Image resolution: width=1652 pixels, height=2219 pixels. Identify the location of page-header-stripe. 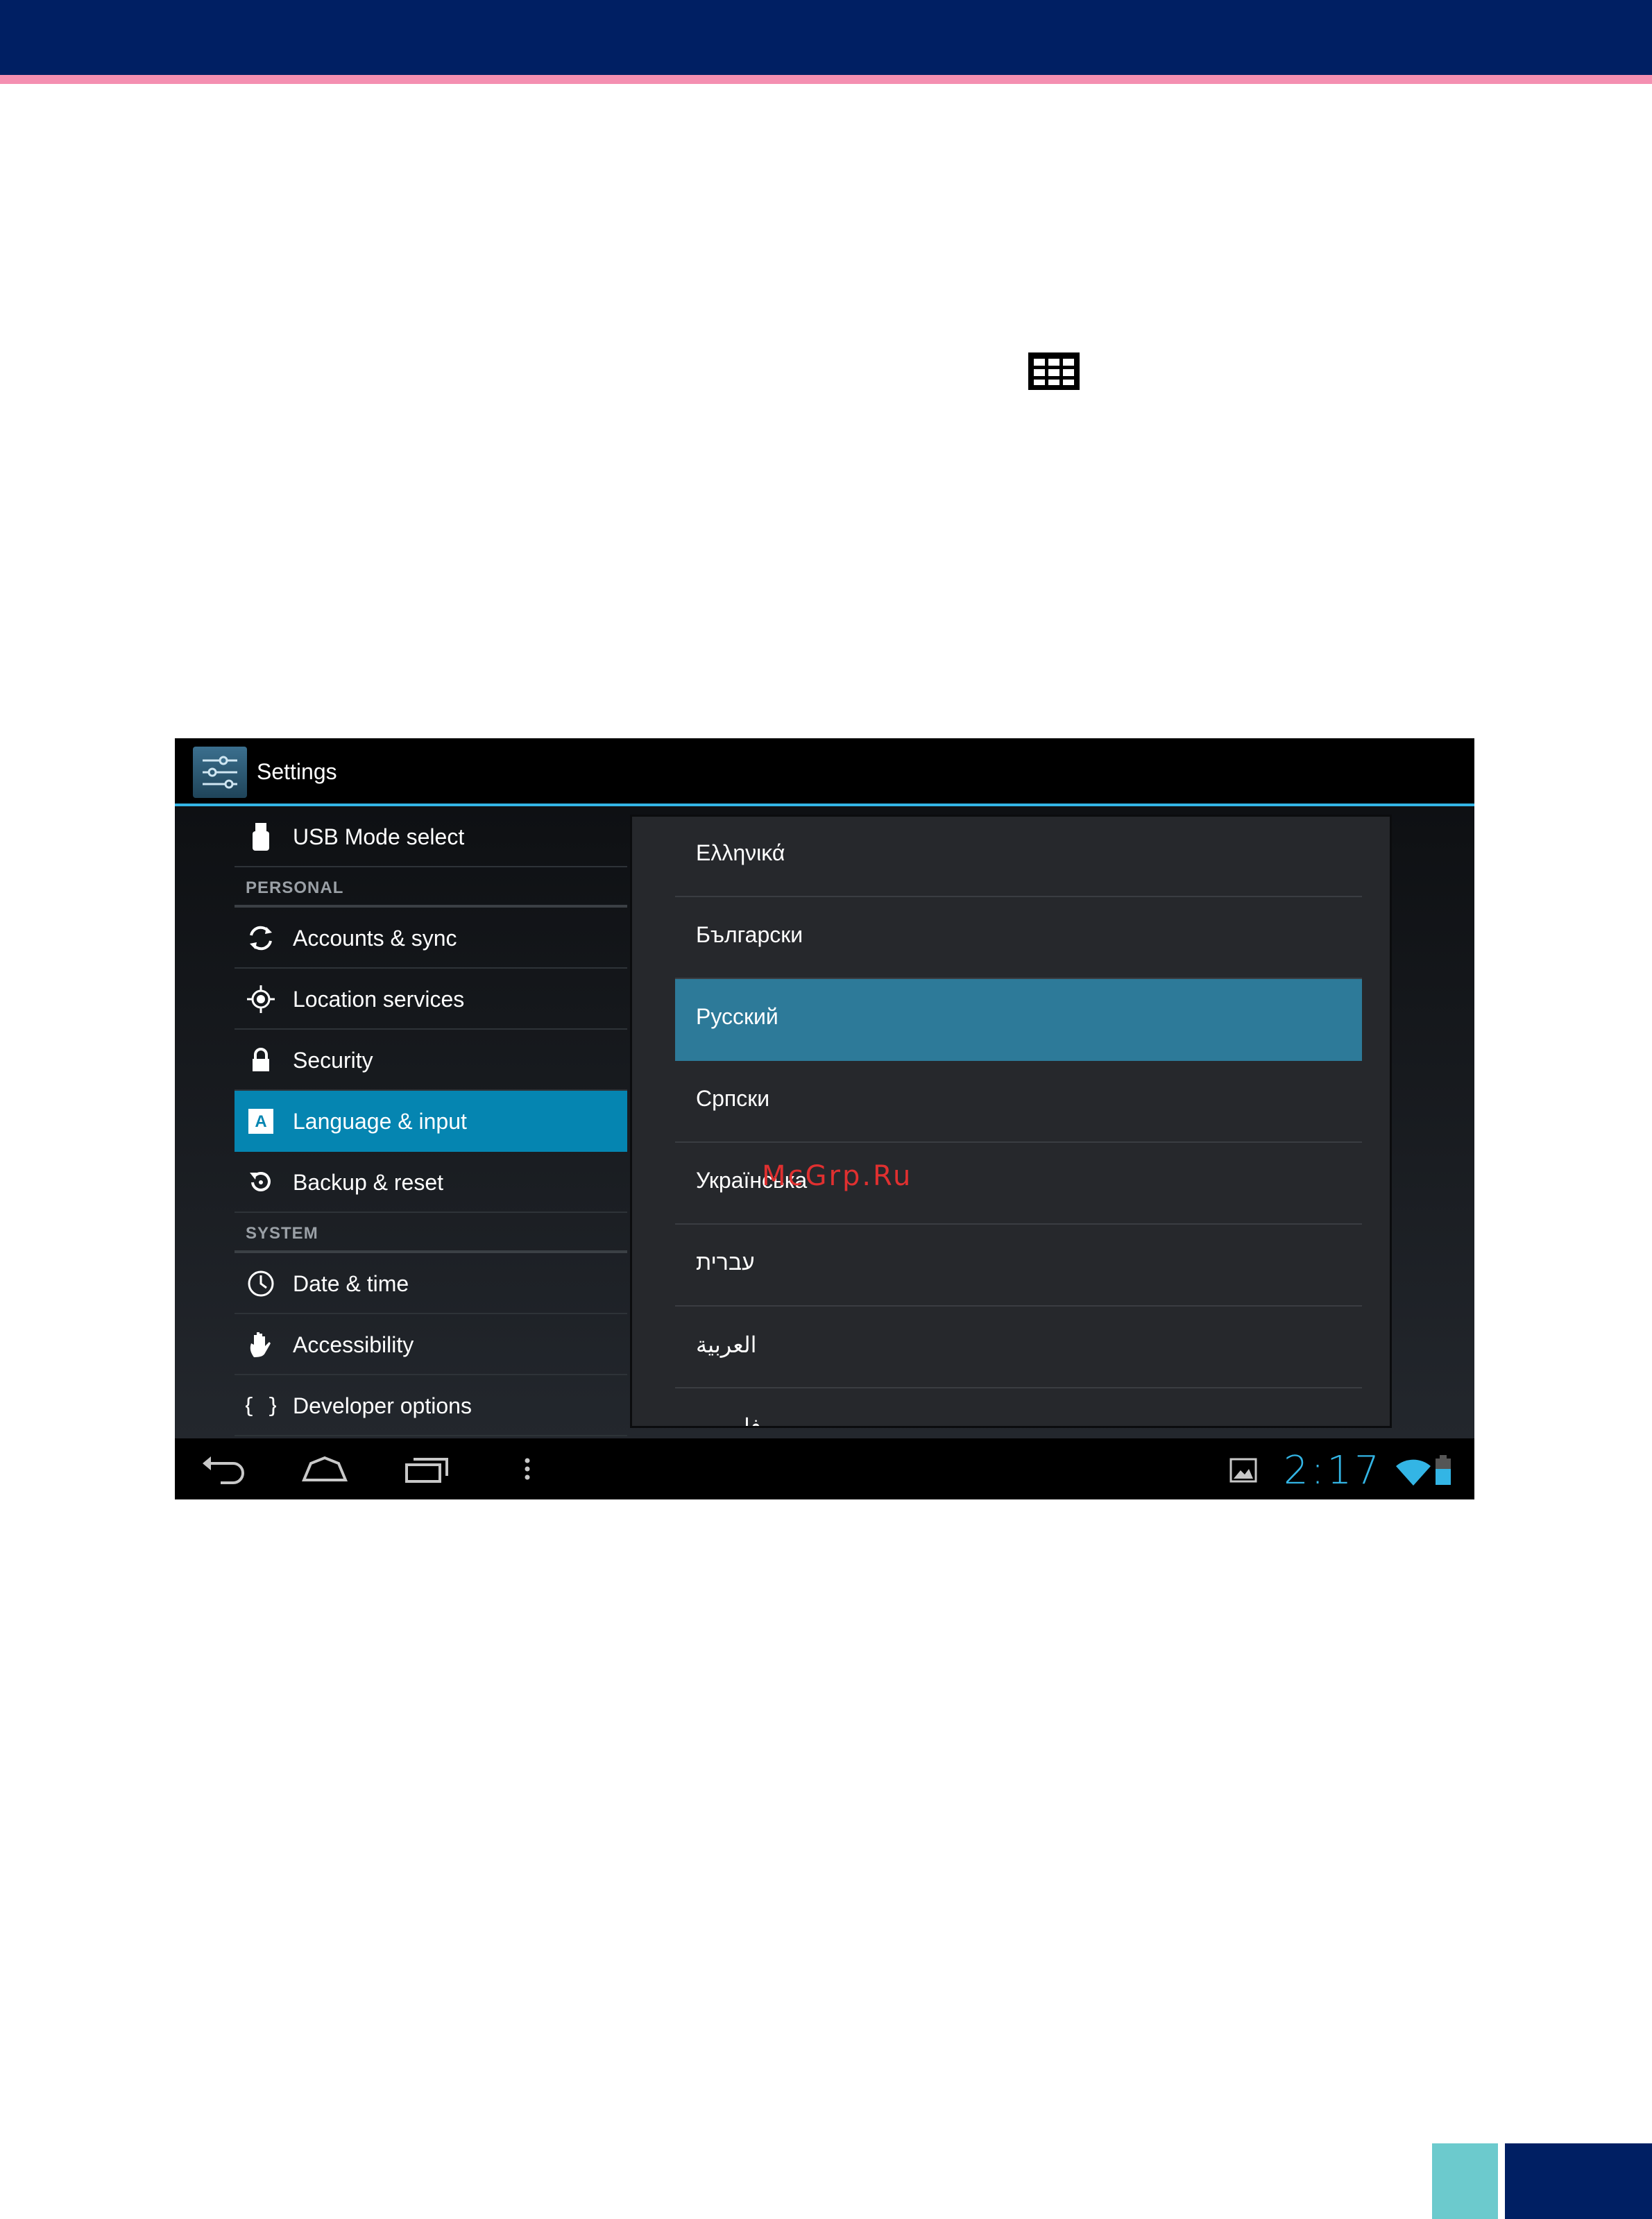
(826, 79).